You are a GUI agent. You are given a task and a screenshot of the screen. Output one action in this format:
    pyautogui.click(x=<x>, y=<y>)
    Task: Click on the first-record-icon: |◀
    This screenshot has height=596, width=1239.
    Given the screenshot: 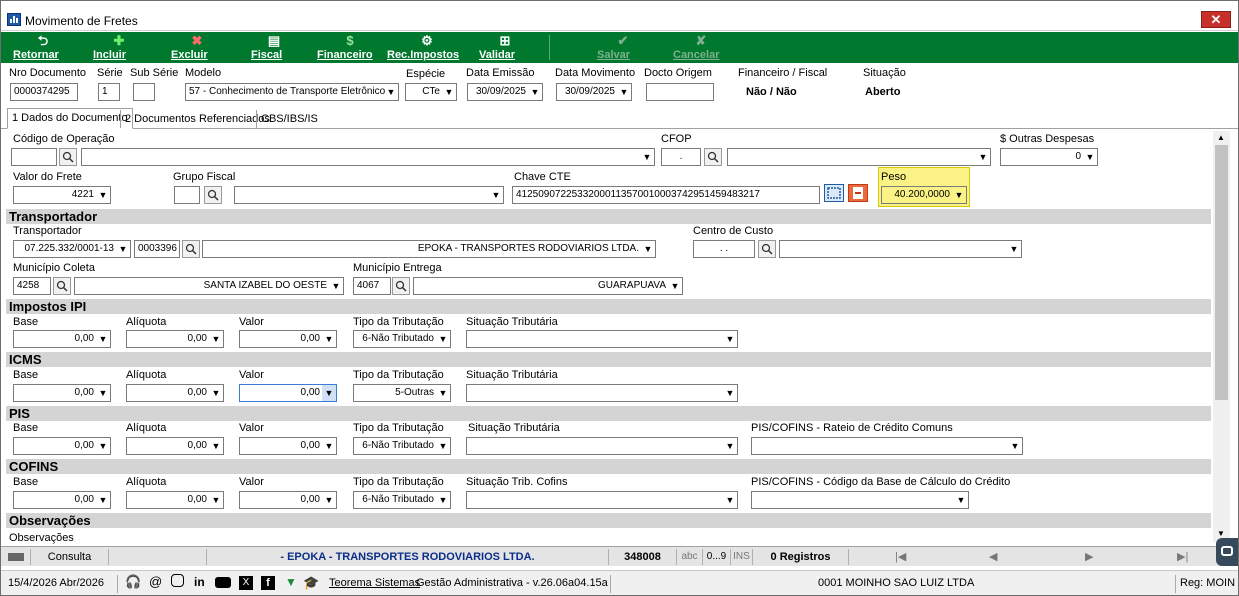 What is the action you would take?
    pyautogui.click(x=900, y=557)
    